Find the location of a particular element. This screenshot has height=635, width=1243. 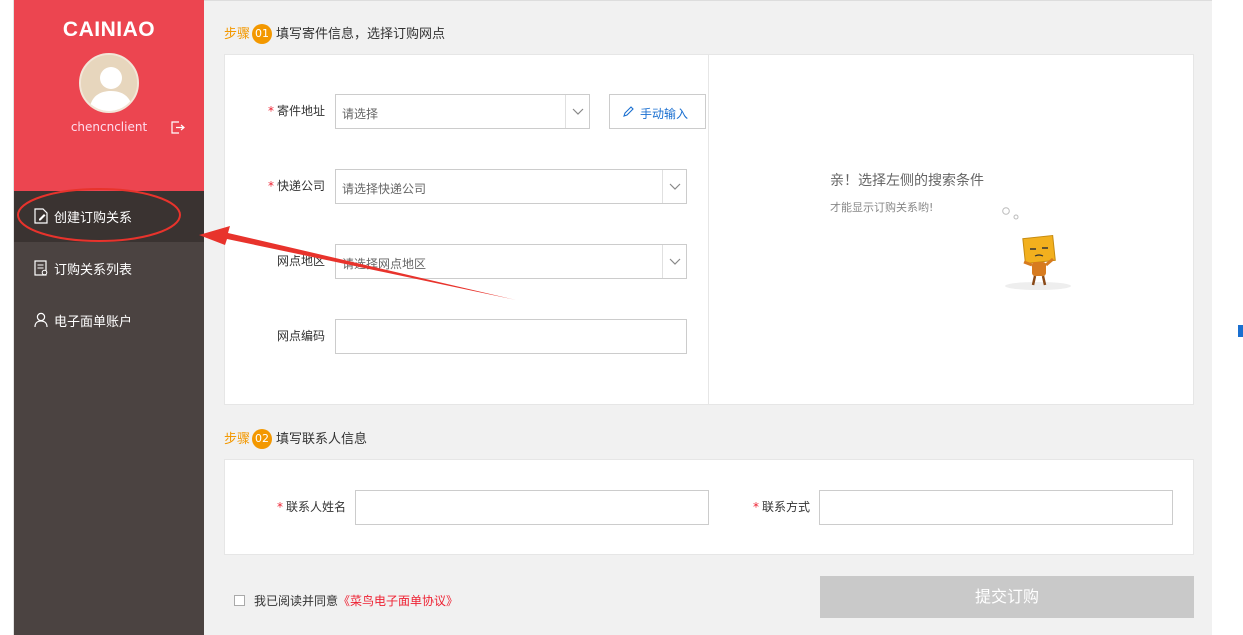

list-doc-icon is located at coordinates (41, 268).